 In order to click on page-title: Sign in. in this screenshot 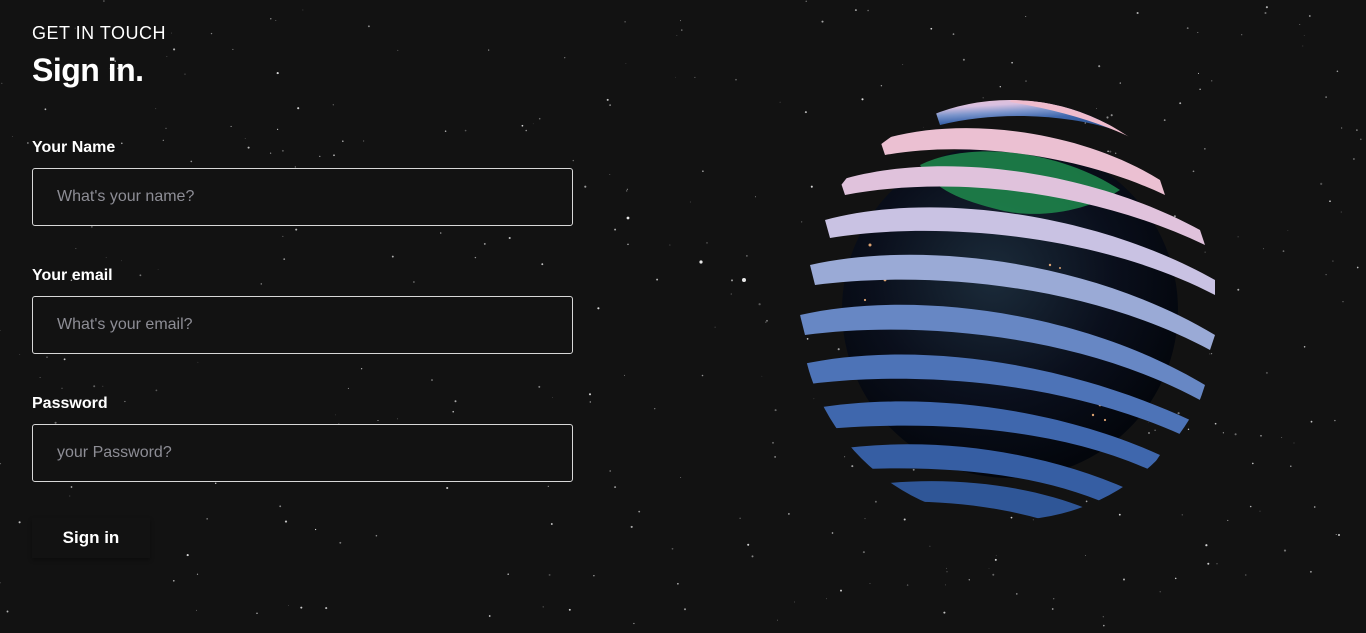, I will do `click(88, 70)`.